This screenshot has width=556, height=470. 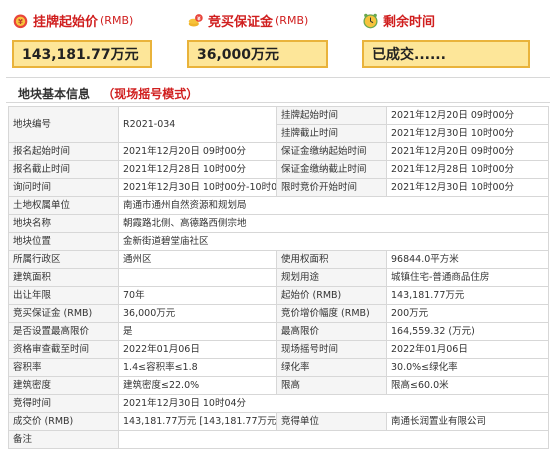 What do you see at coordinates (409, 22) in the screenshot?
I see `remaining-label: 剩余时间` at bounding box center [409, 22].